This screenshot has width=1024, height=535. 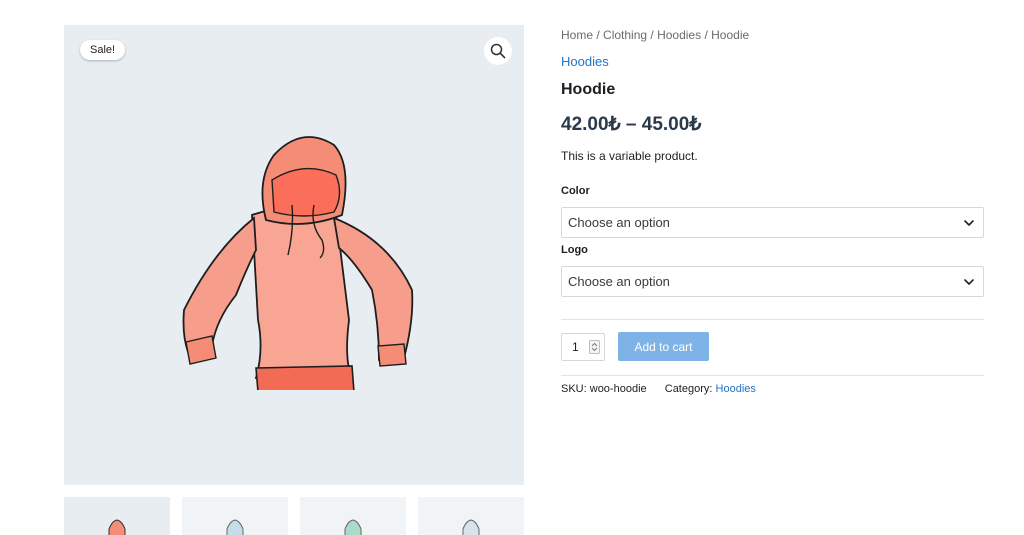 I want to click on hoodie-red-icon, so click(x=117, y=527).